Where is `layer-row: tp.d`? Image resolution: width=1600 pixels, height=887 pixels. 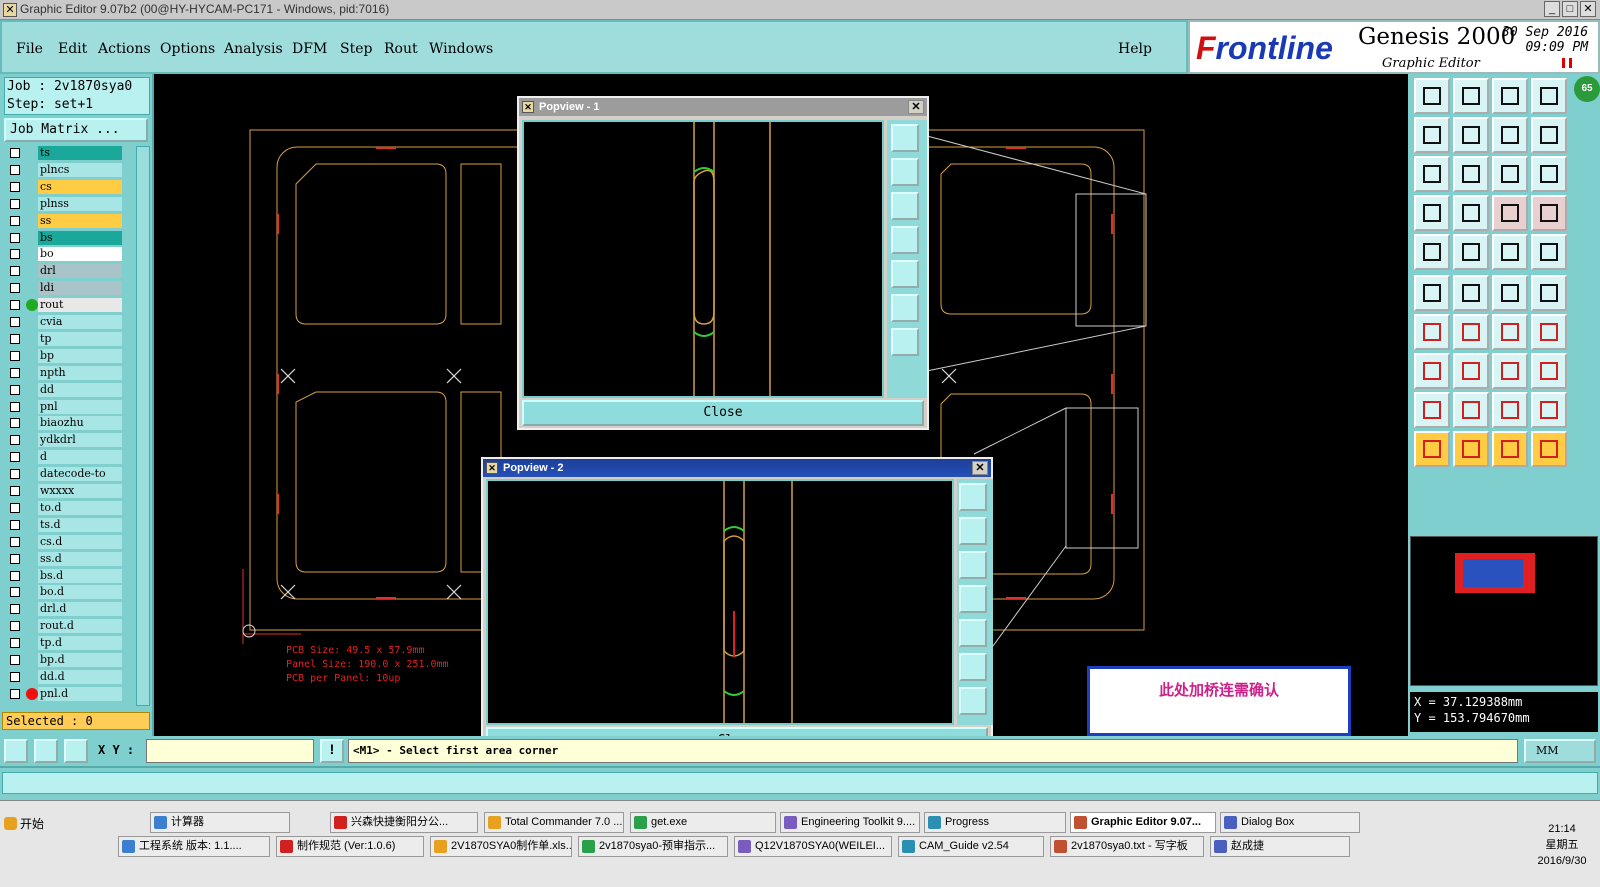
layer-row: tp.d is located at coordinates (69, 643).